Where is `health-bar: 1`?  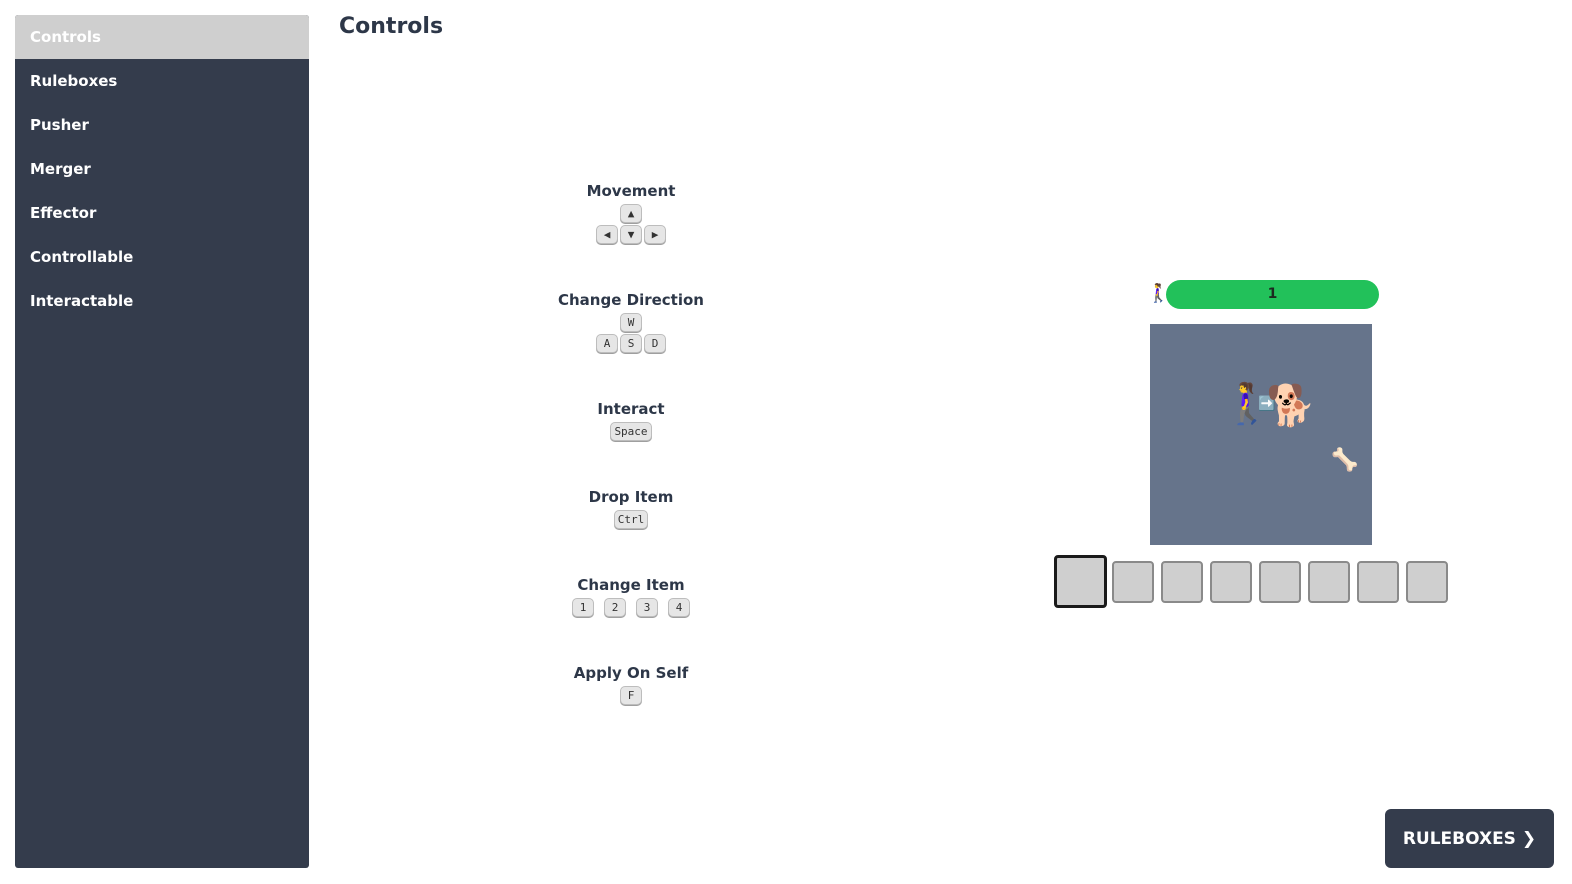 health-bar: 1 is located at coordinates (1272, 294).